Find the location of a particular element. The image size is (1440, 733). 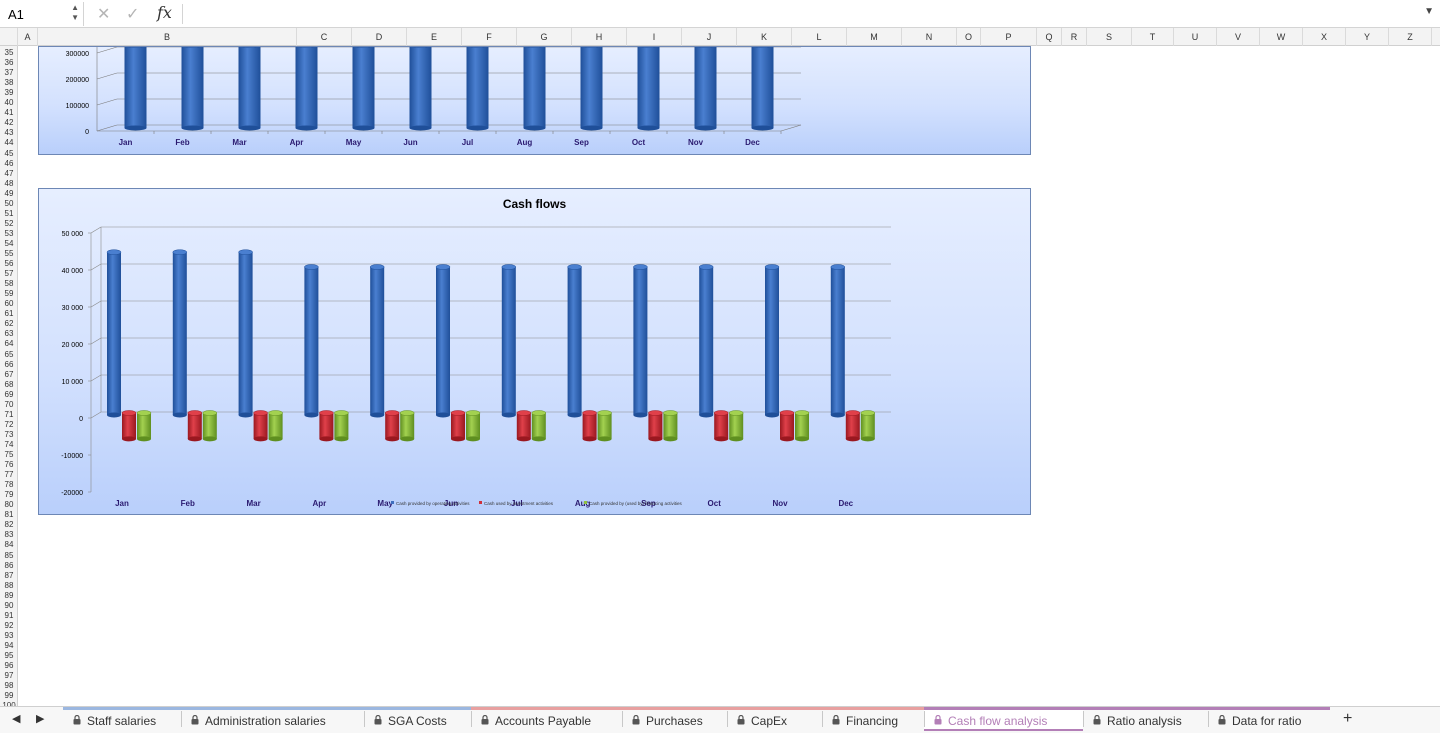

row-header-51: 51 is located at coordinates (8, 214).